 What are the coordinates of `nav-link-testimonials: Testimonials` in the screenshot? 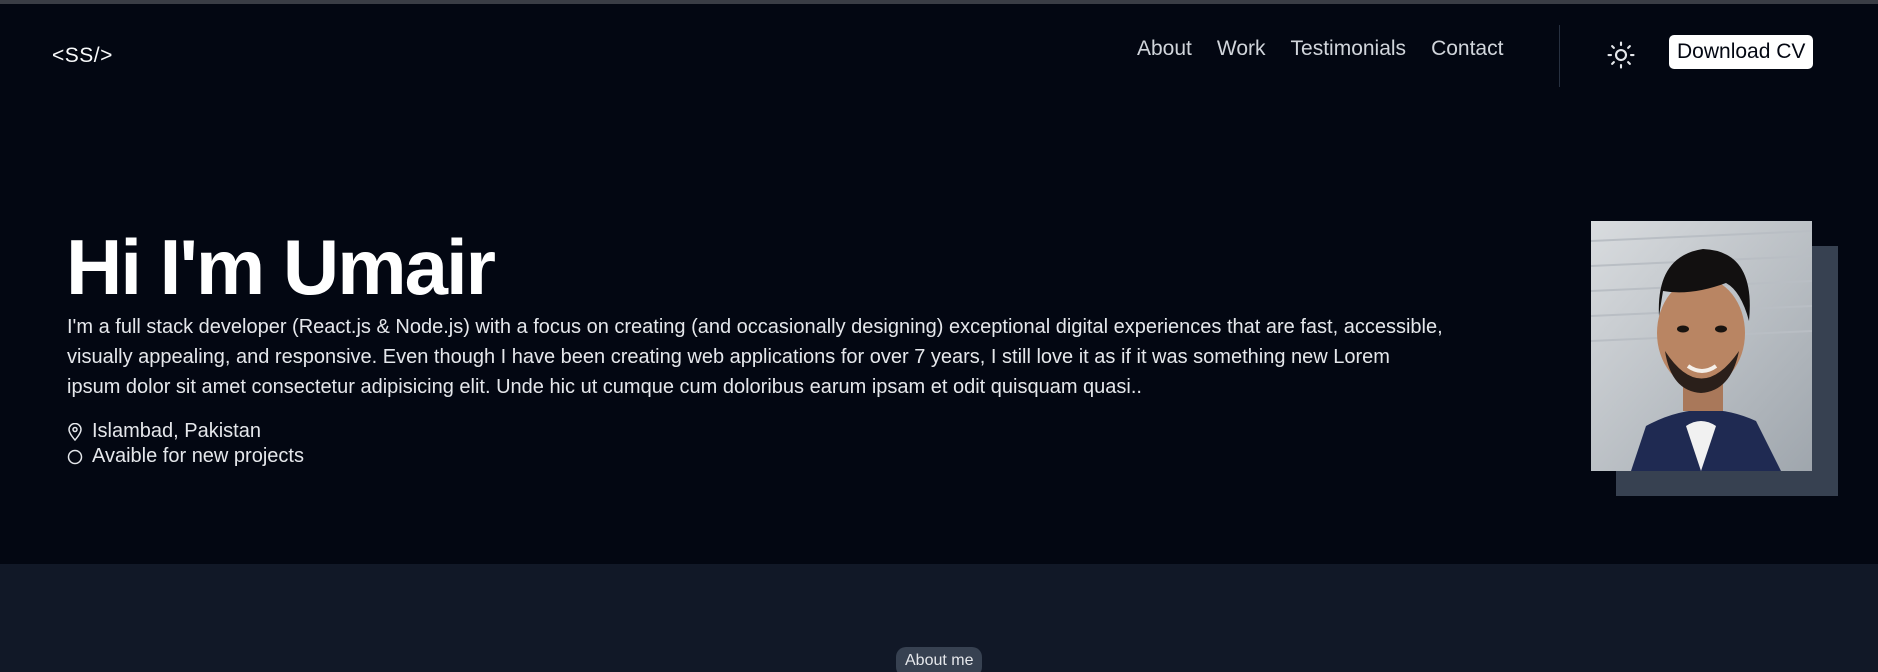 It's located at (1349, 49).